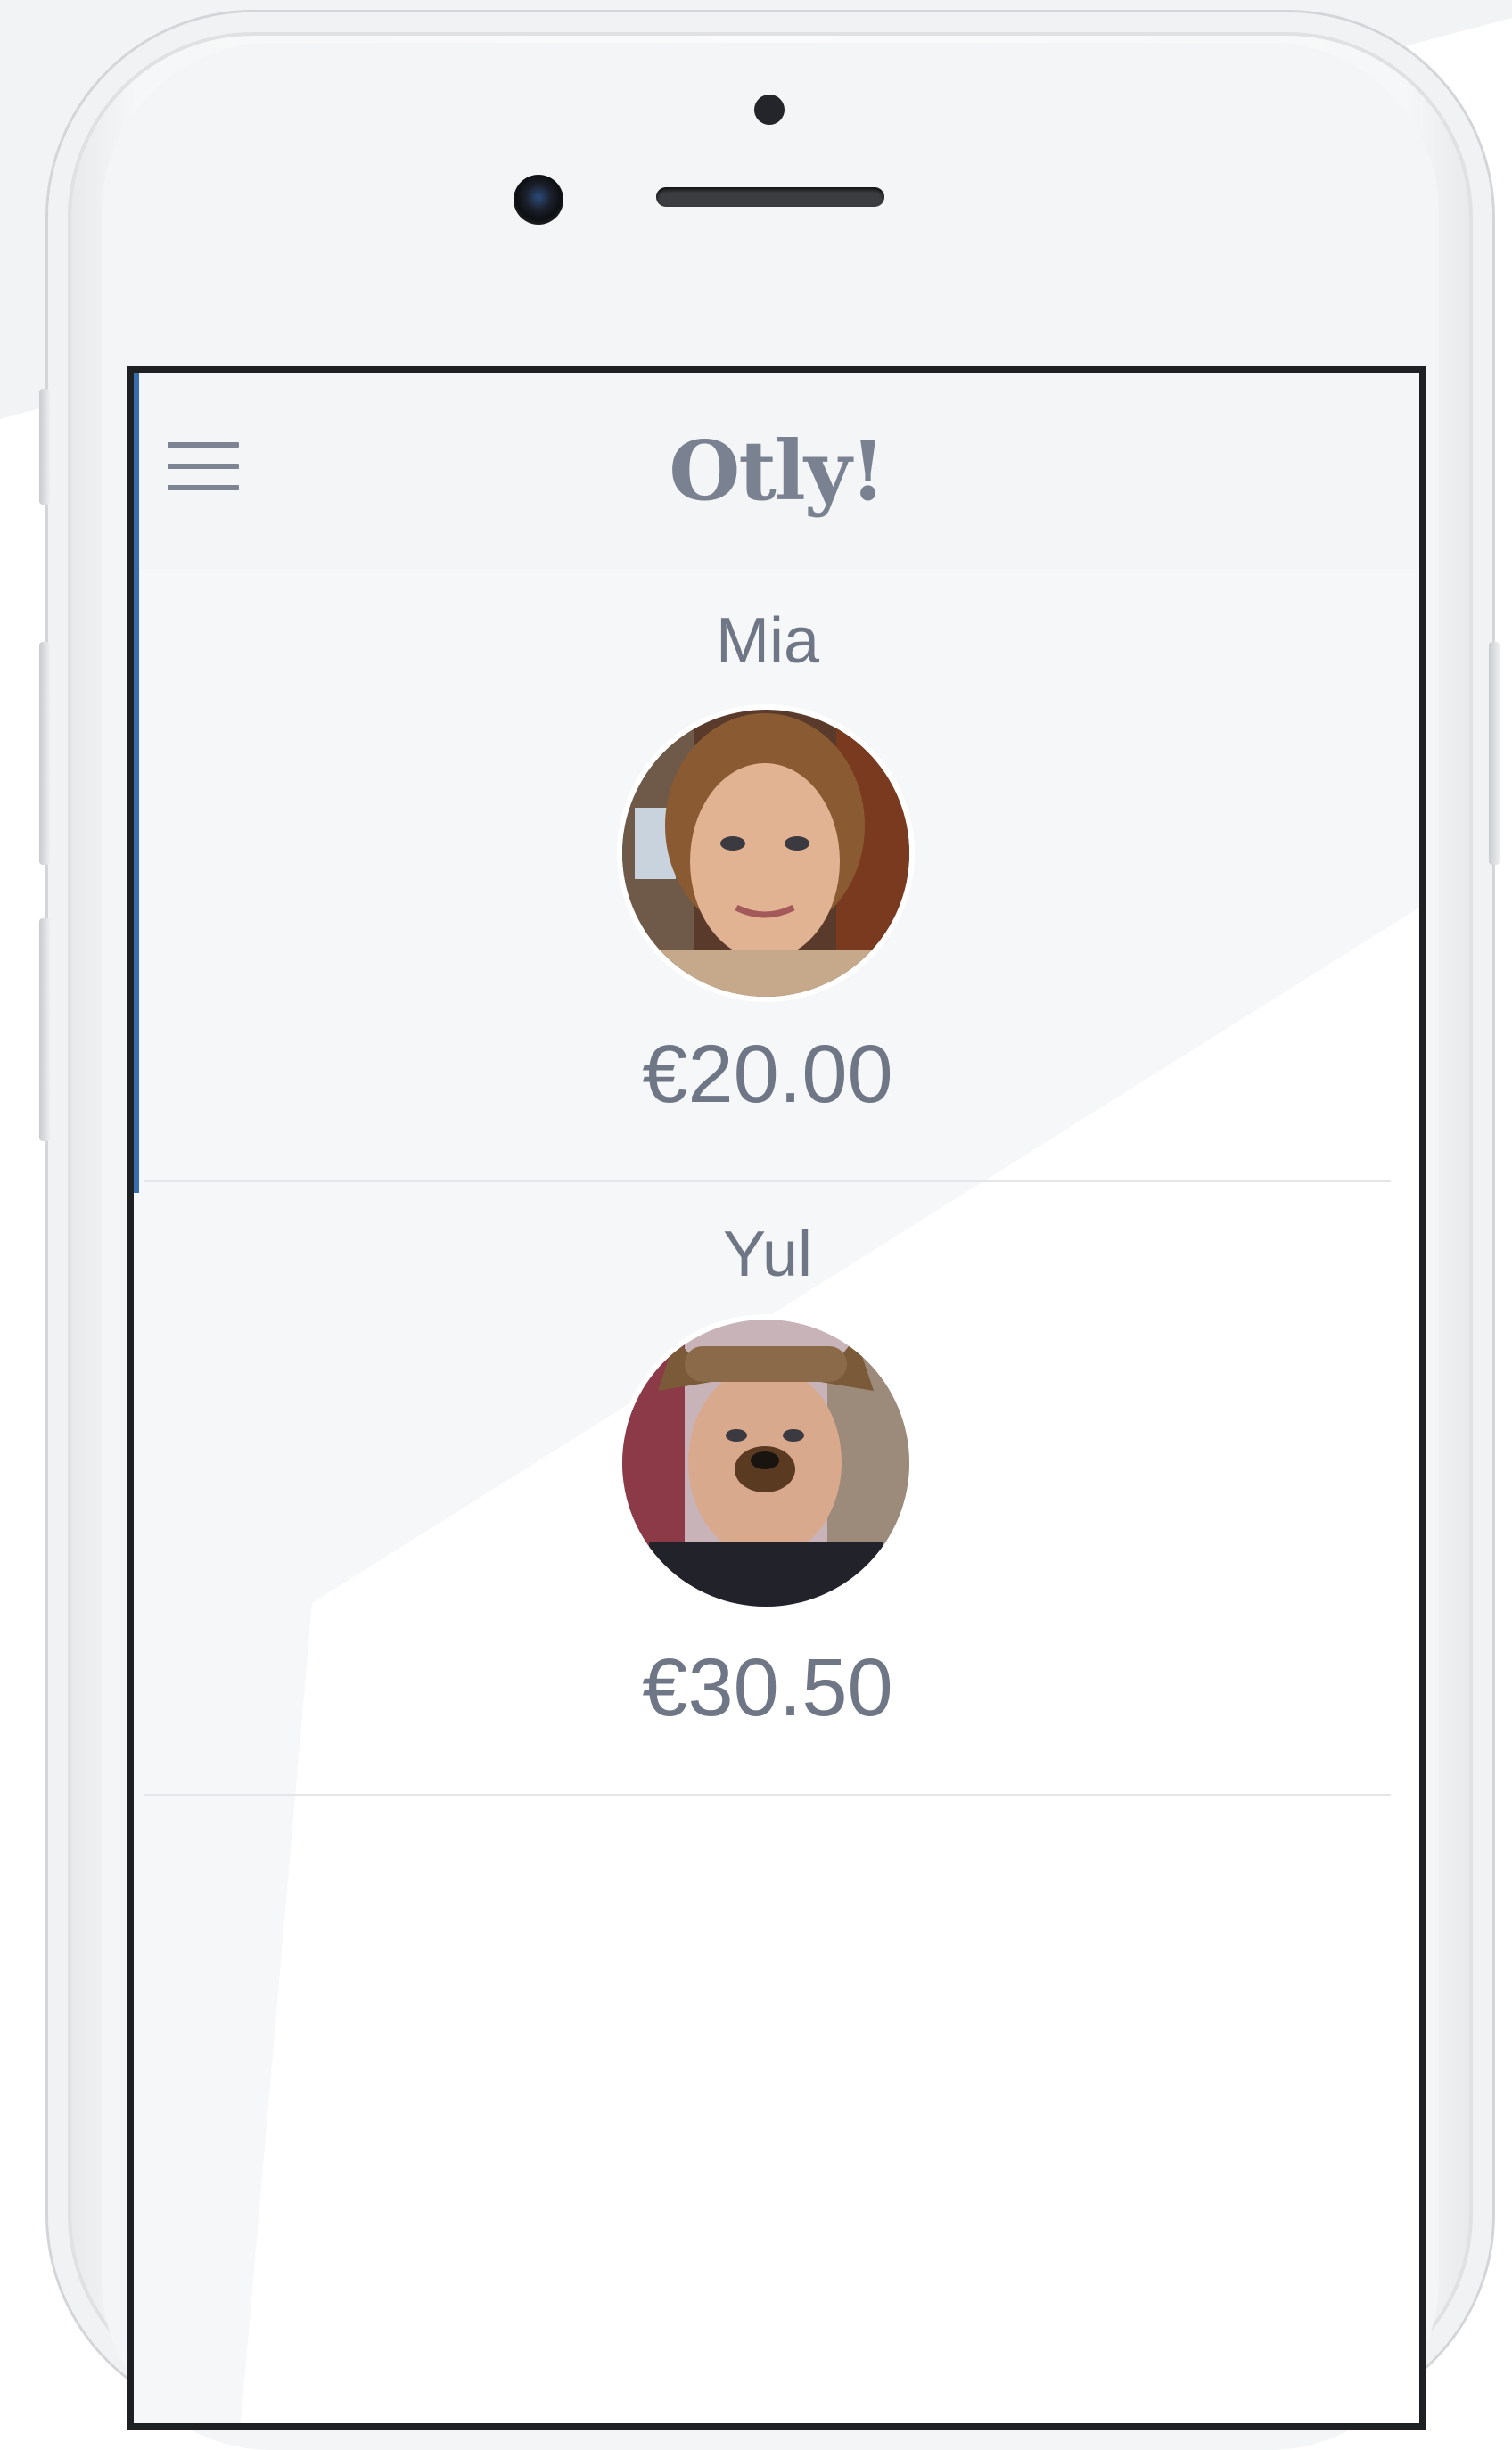 The width and height of the screenshot is (1512, 2450). What do you see at coordinates (767, 1687) in the screenshot?
I see `person-balance: €30.50` at bounding box center [767, 1687].